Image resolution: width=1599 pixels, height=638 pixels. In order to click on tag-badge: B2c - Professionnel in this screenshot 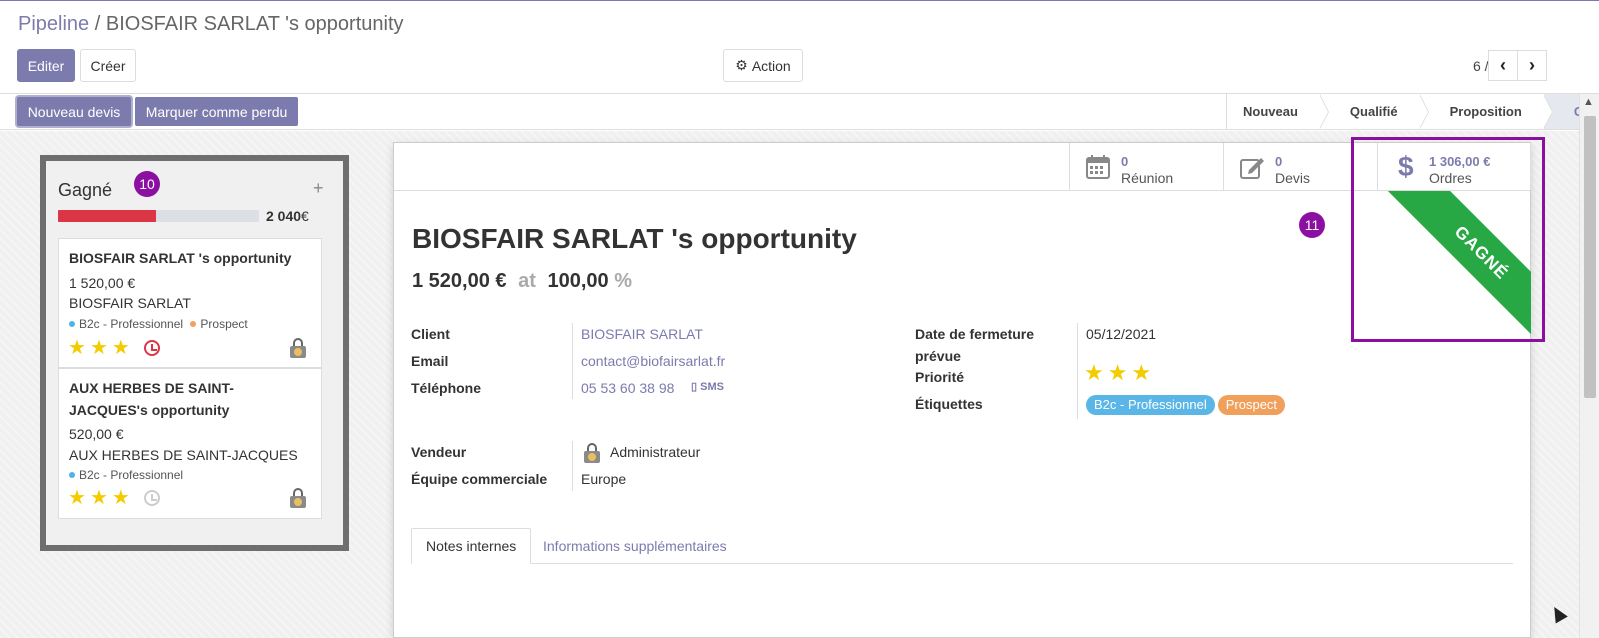, I will do `click(1150, 405)`.